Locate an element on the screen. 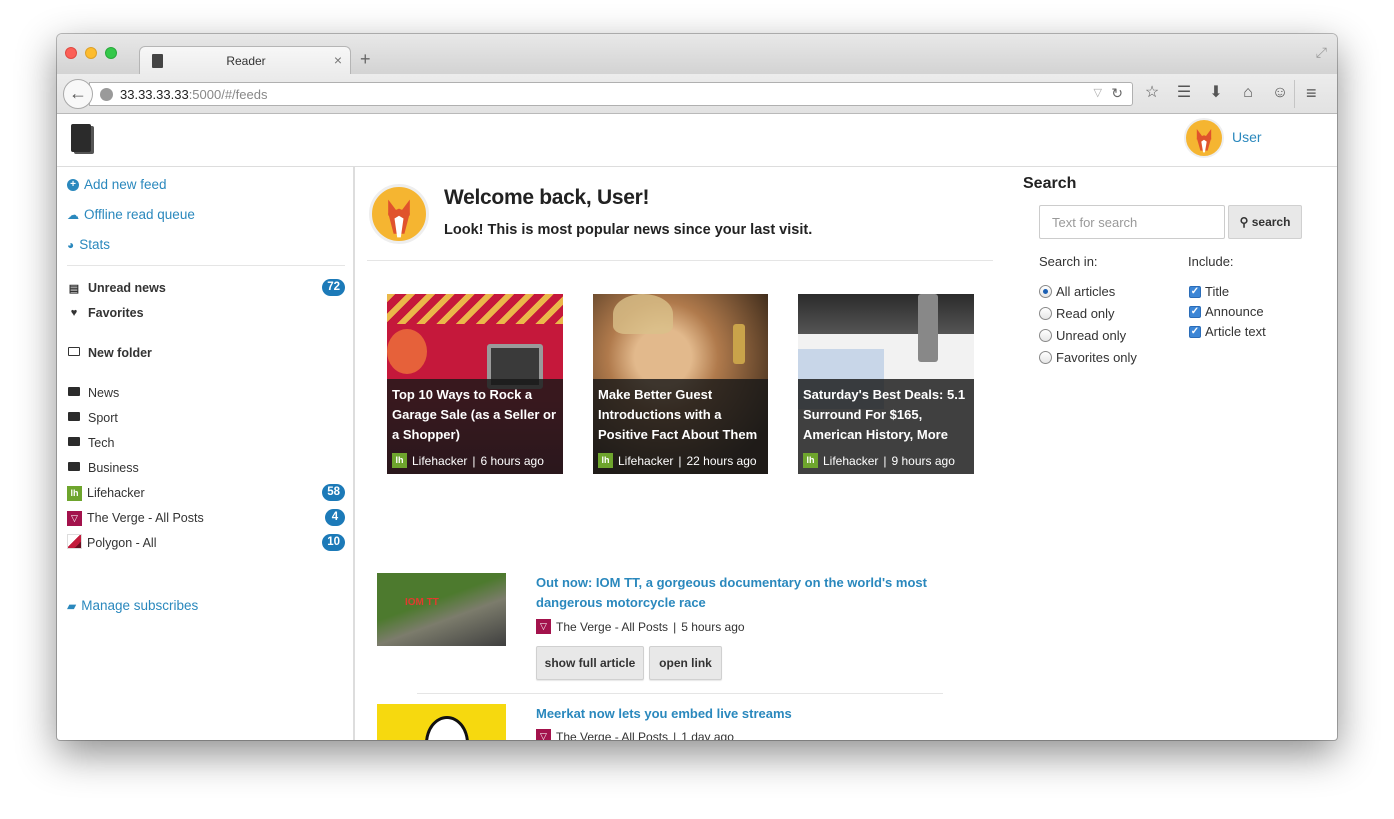  article-divider is located at coordinates (680, 693).